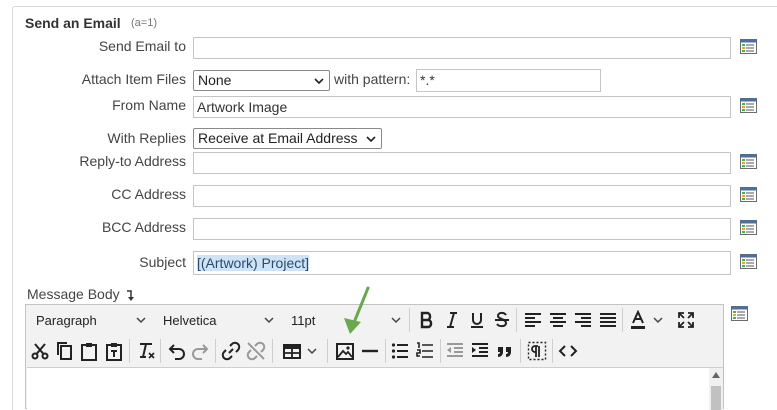 Image resolution: width=777 pixels, height=410 pixels. What do you see at coordinates (368, 388) in the screenshot?
I see `message-body-content` at bounding box center [368, 388].